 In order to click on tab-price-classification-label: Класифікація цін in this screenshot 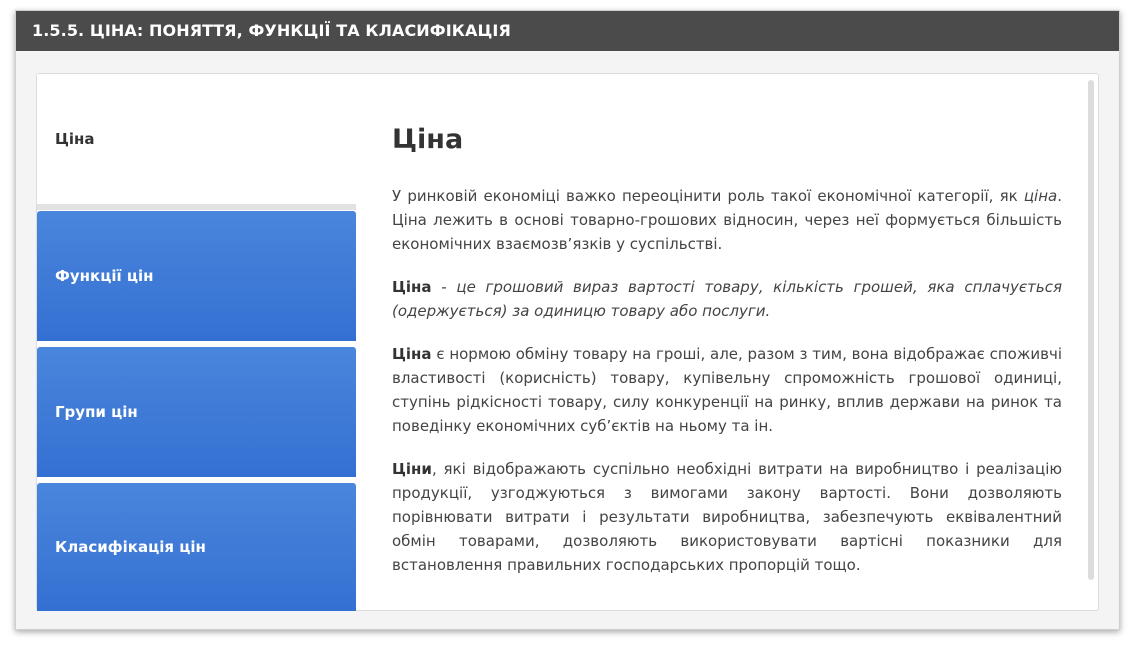, I will do `click(130, 547)`.